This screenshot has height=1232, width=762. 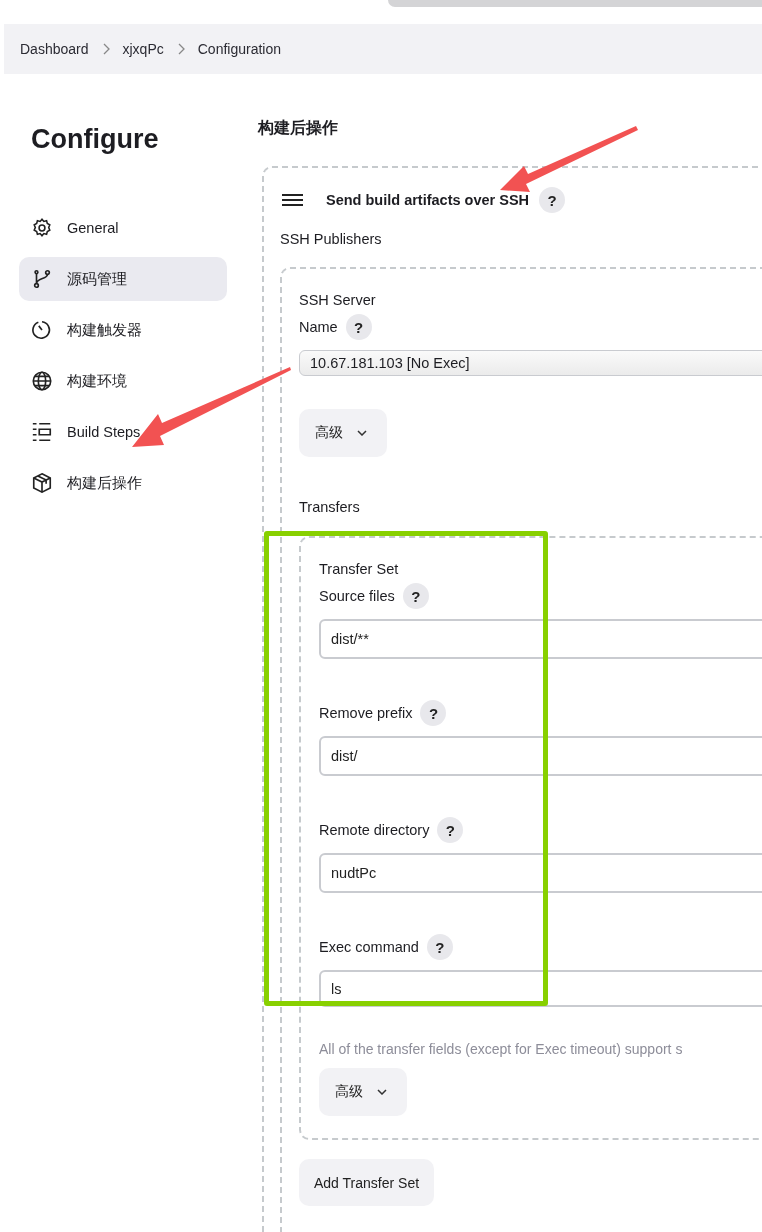 I want to click on field-label: Exec command, so click(x=369, y=947).